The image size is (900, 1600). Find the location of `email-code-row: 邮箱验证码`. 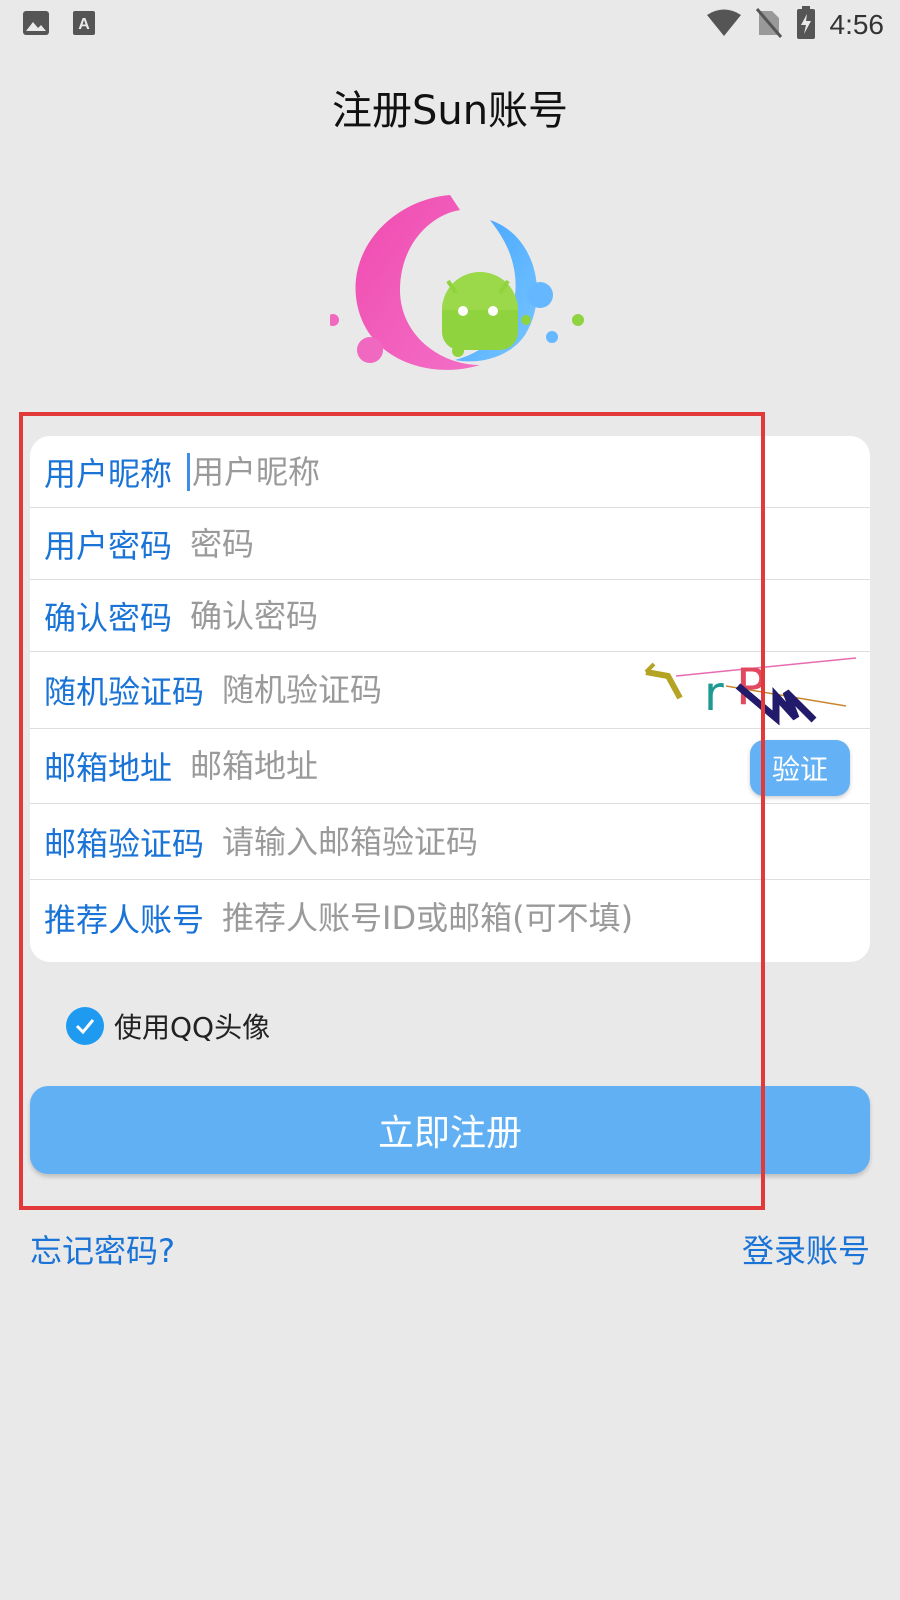

email-code-row: 邮箱验证码 is located at coordinates (450, 842).